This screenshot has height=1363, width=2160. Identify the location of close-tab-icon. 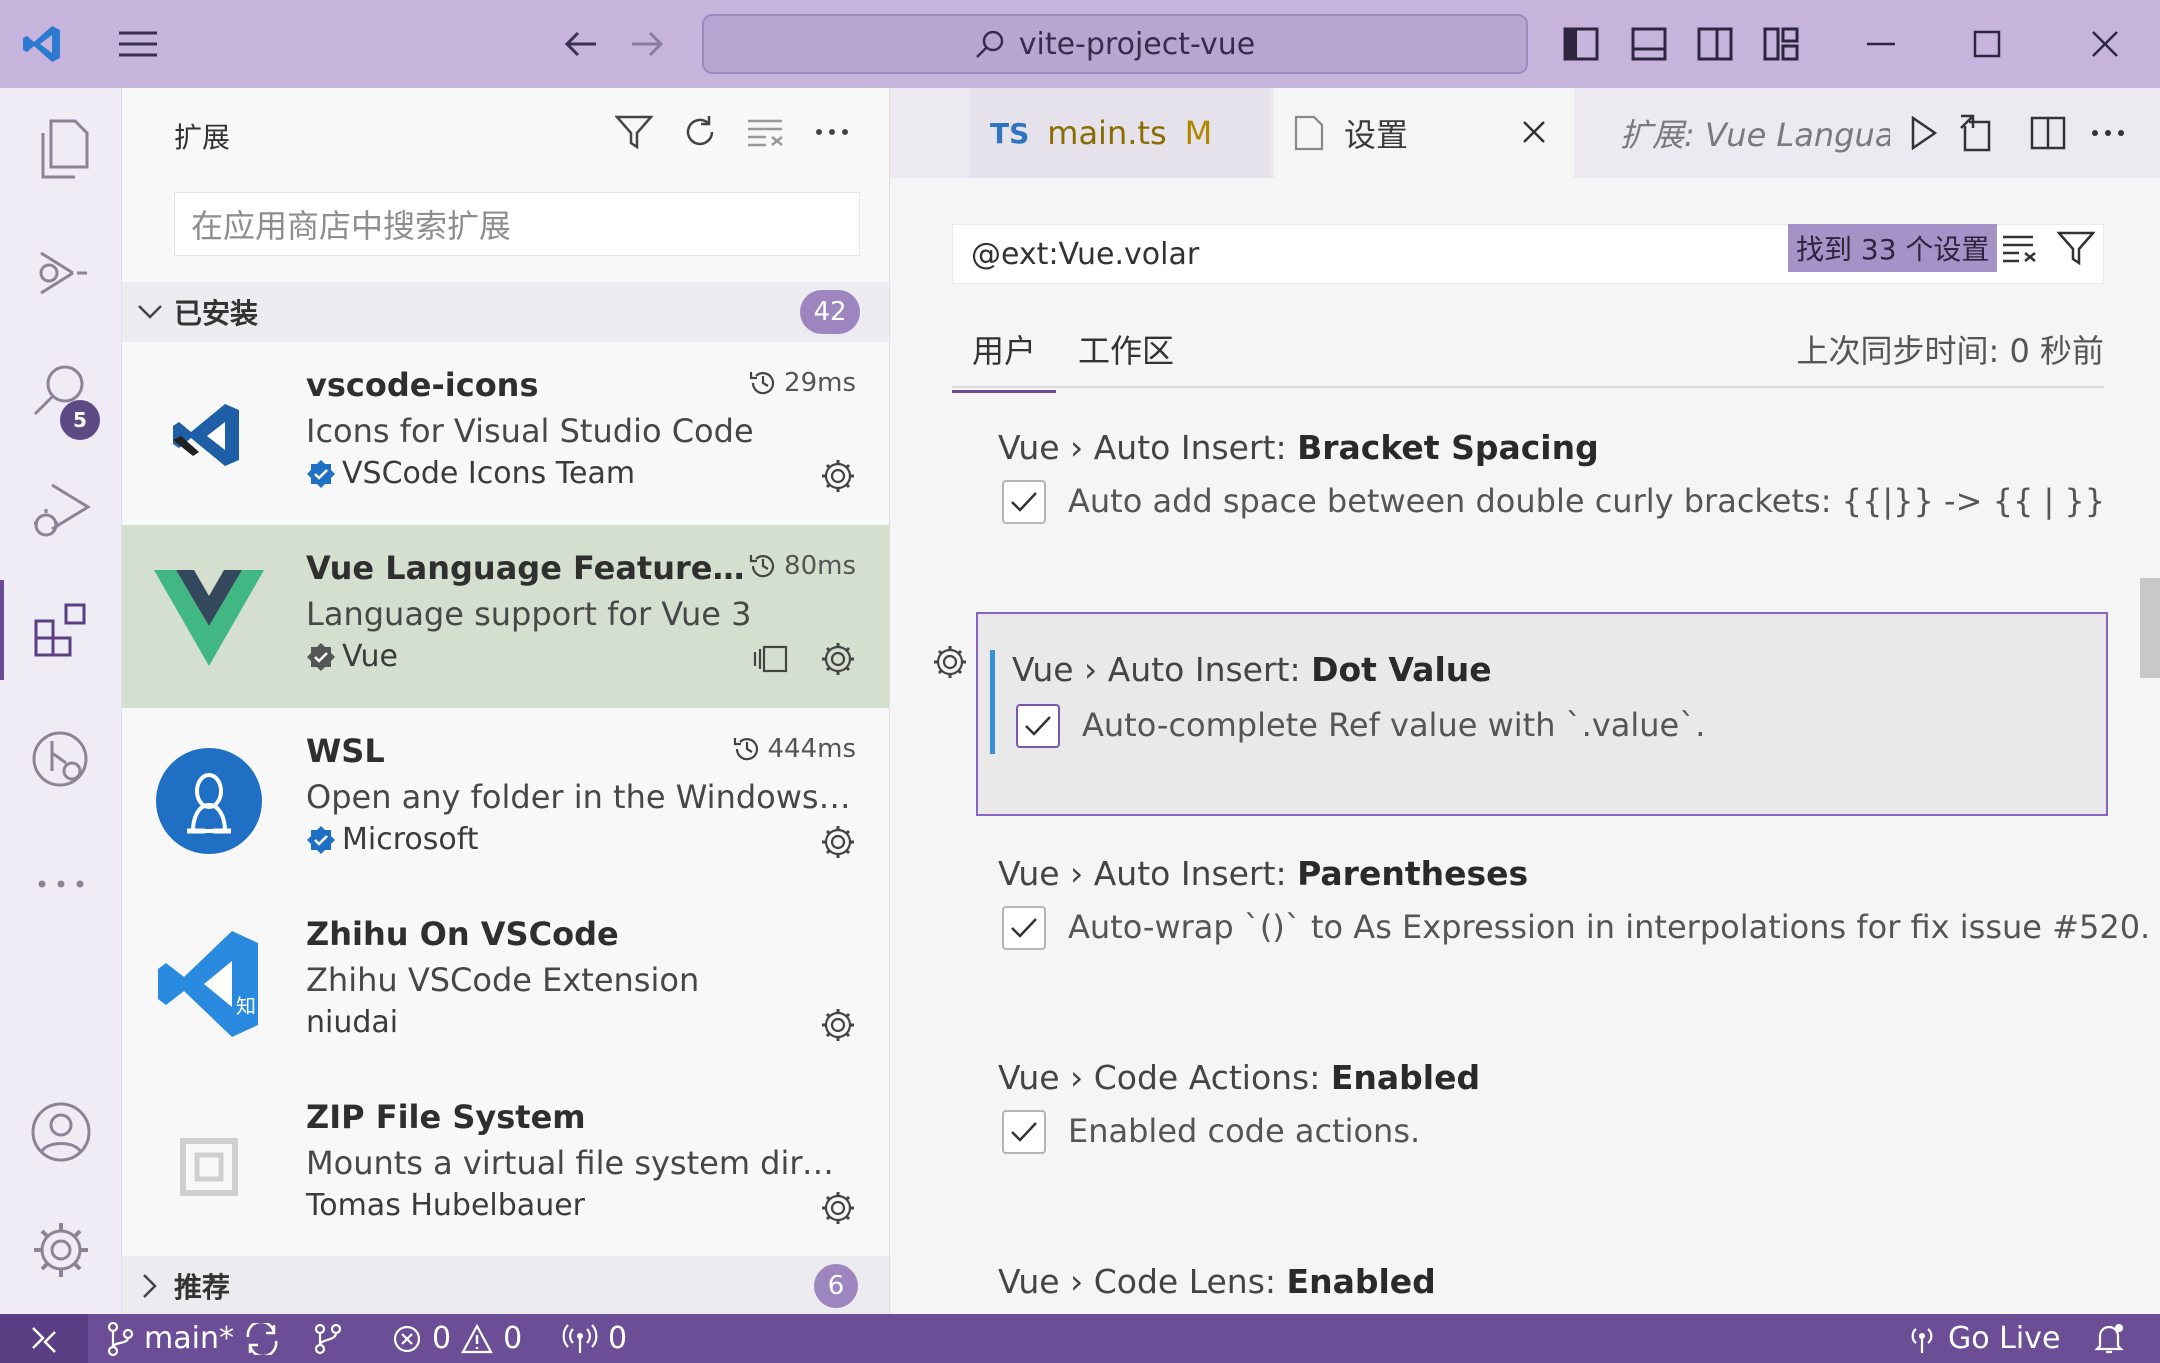
(1534, 132).